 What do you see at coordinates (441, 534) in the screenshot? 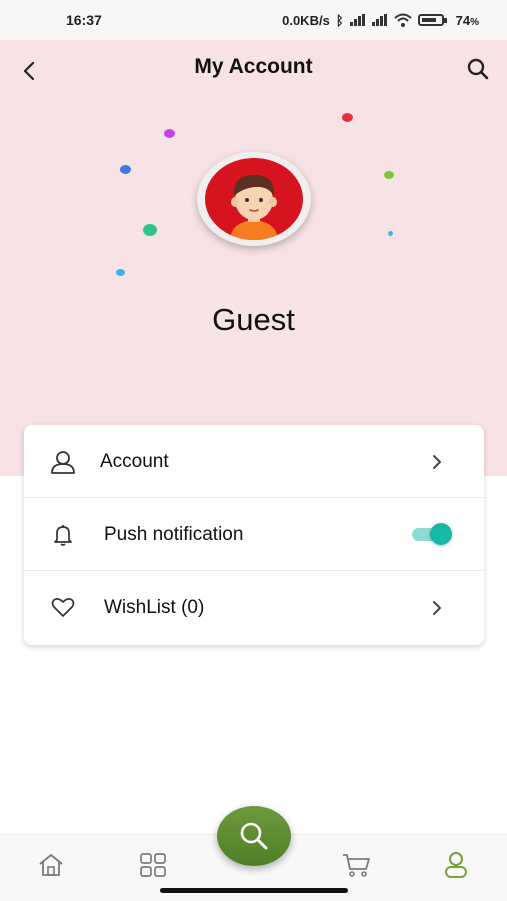
I see `toggle-knob` at bounding box center [441, 534].